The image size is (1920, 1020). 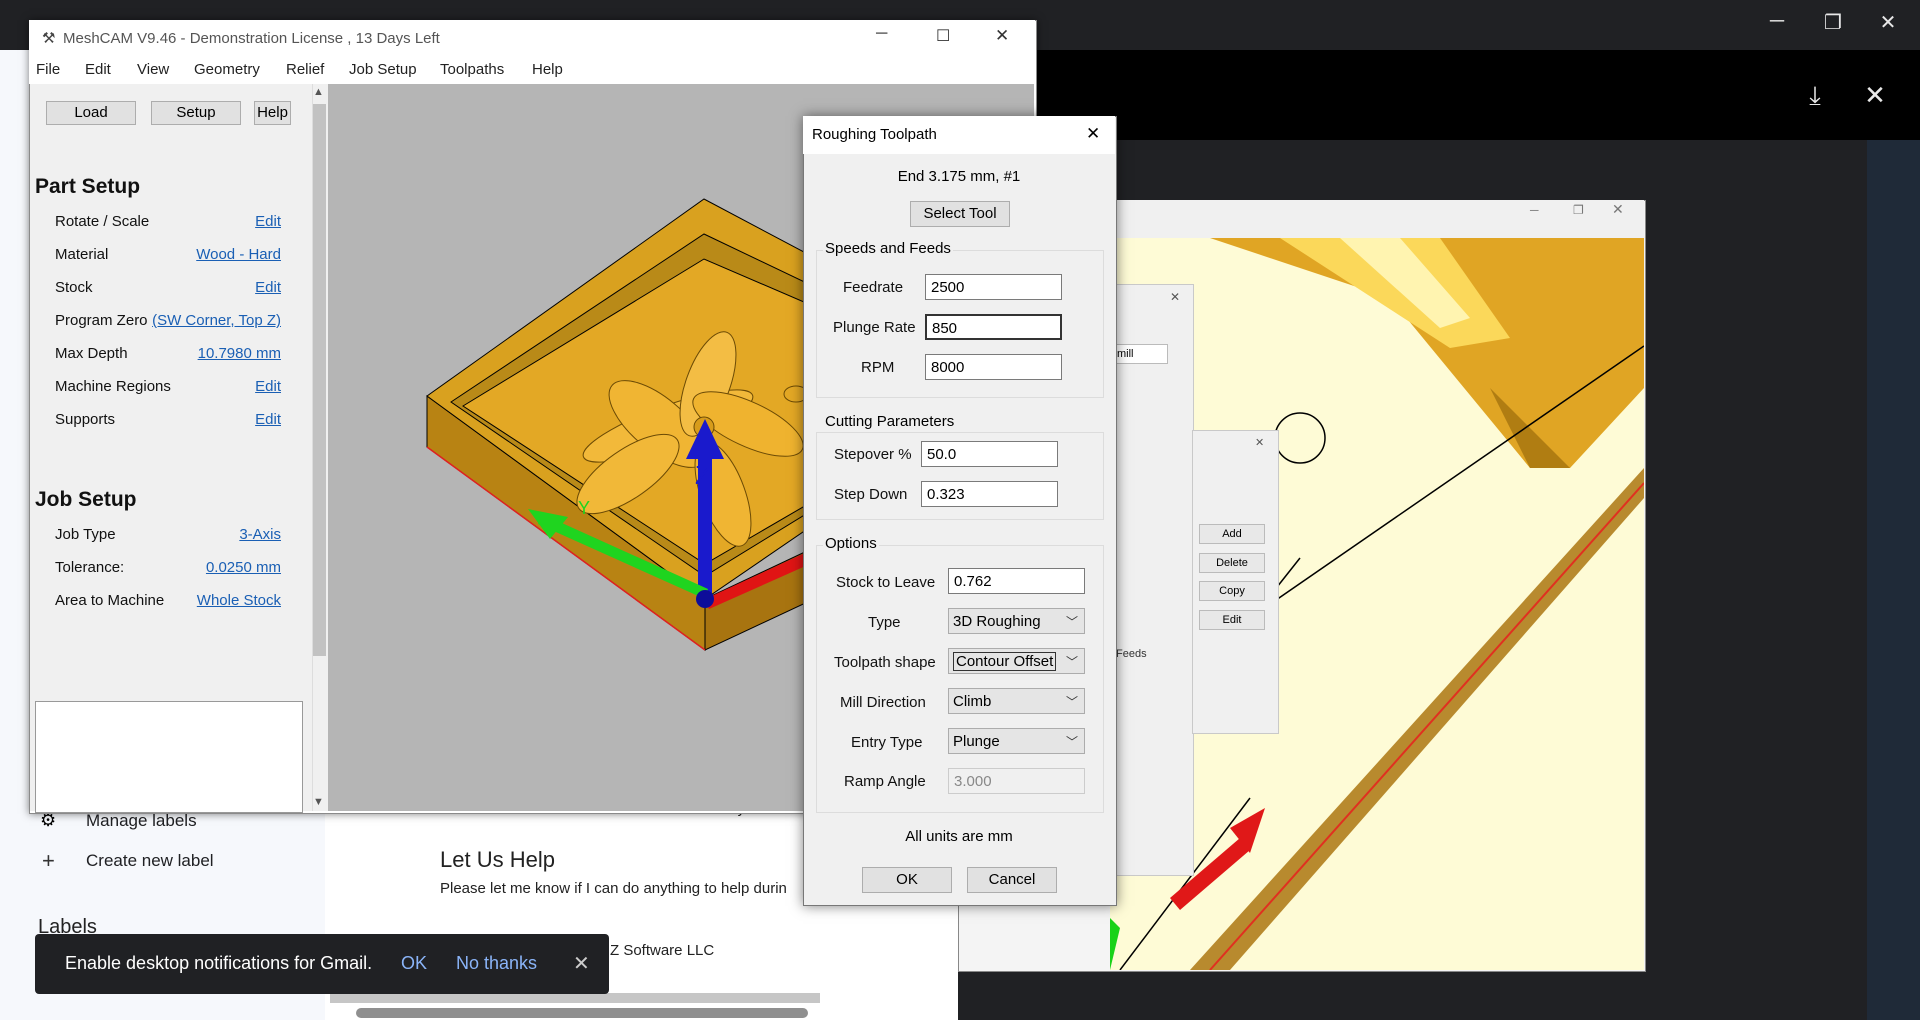 What do you see at coordinates (993, 287) in the screenshot?
I see `feedrate-input: 2500` at bounding box center [993, 287].